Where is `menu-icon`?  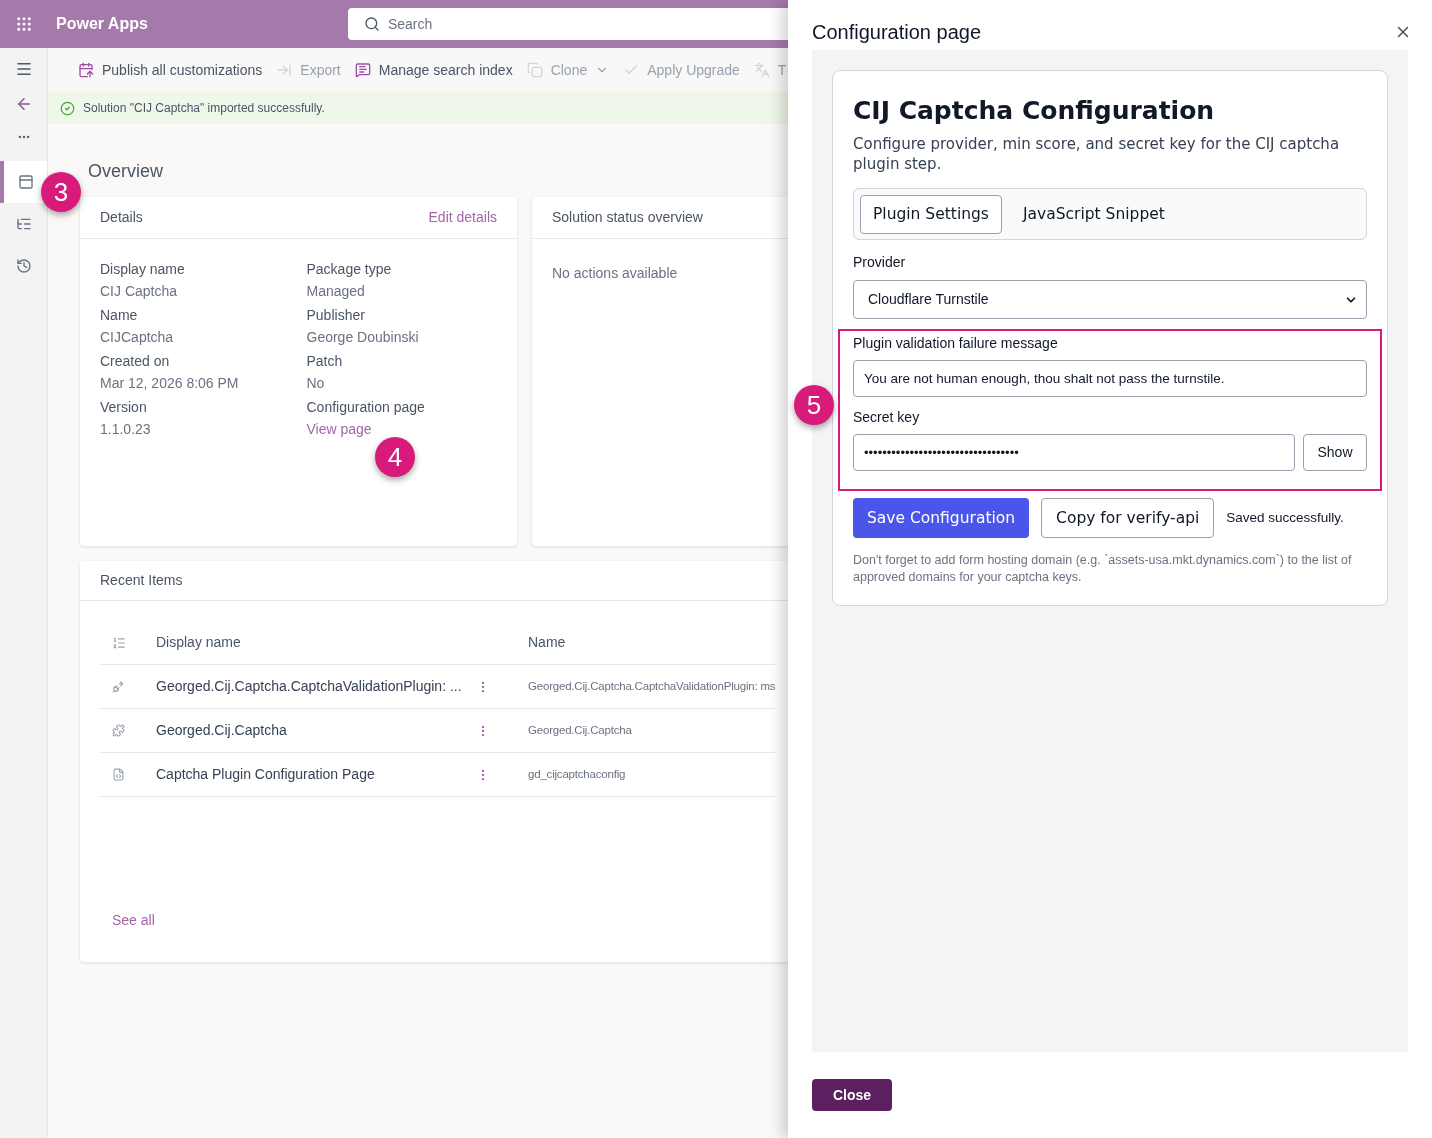 menu-icon is located at coordinates (23, 69).